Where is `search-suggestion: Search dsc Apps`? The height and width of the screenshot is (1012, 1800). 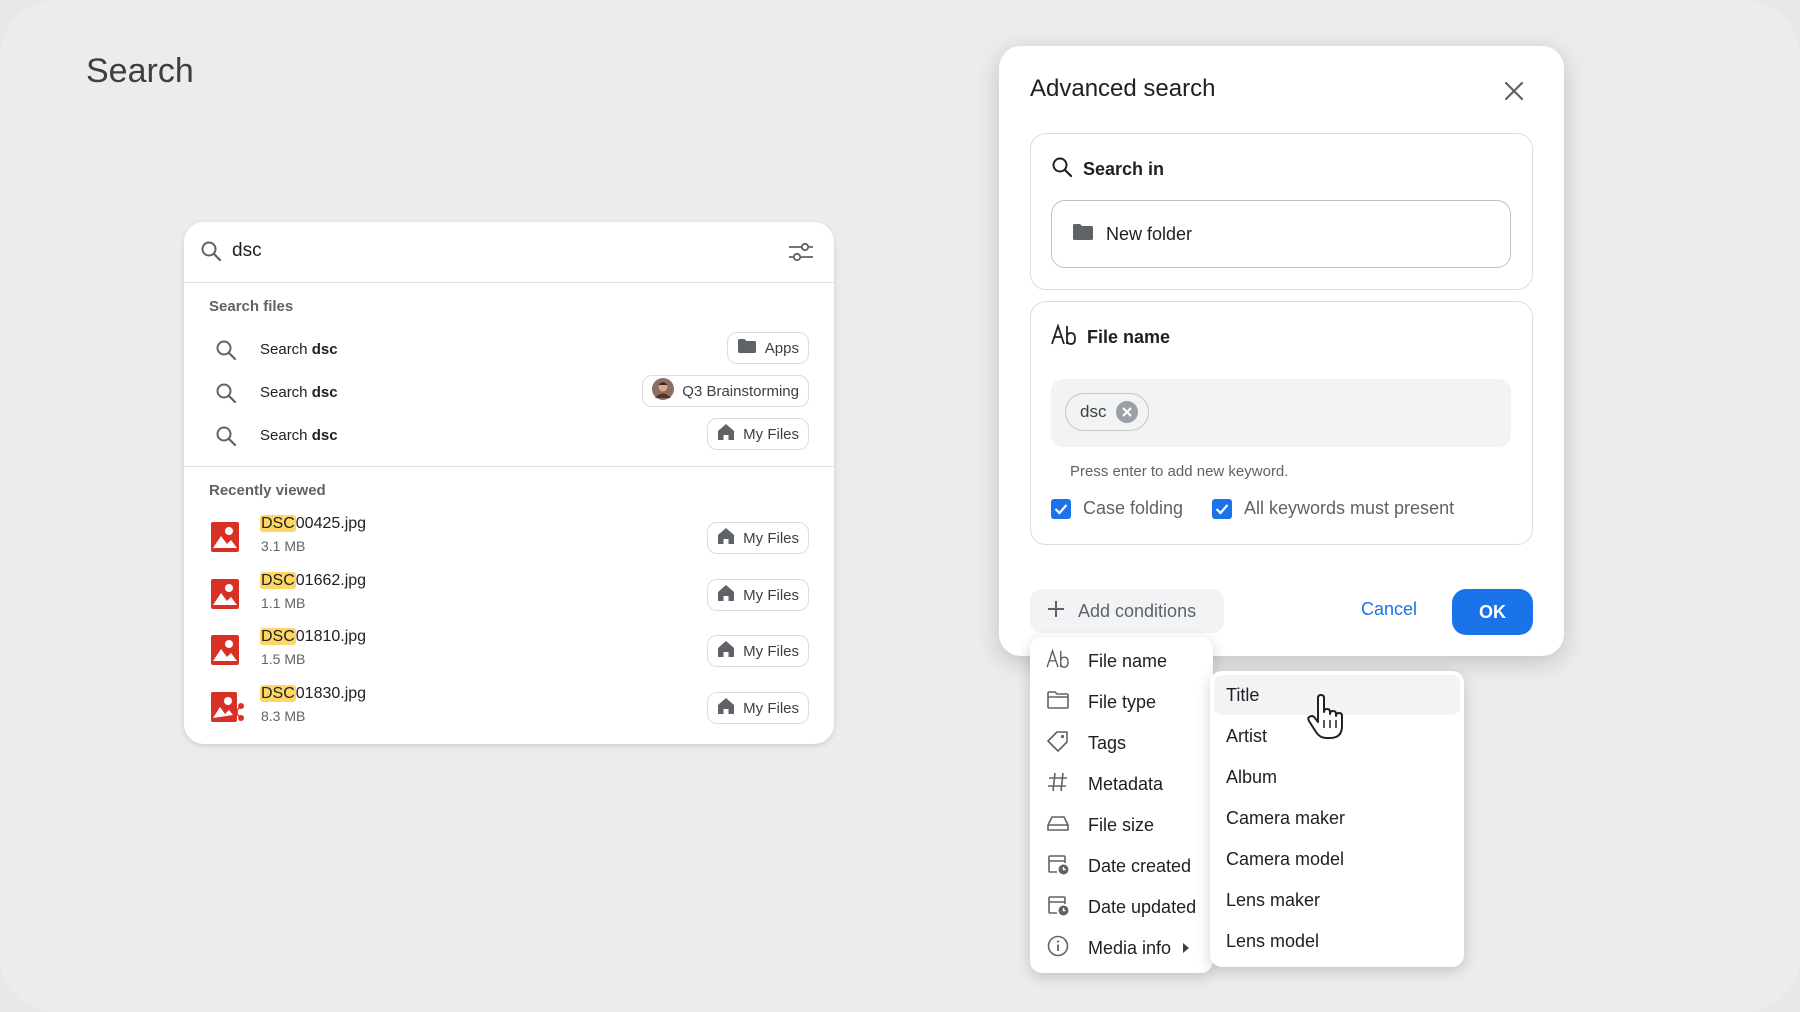 search-suggestion: Search dsc Apps is located at coordinates (509, 349).